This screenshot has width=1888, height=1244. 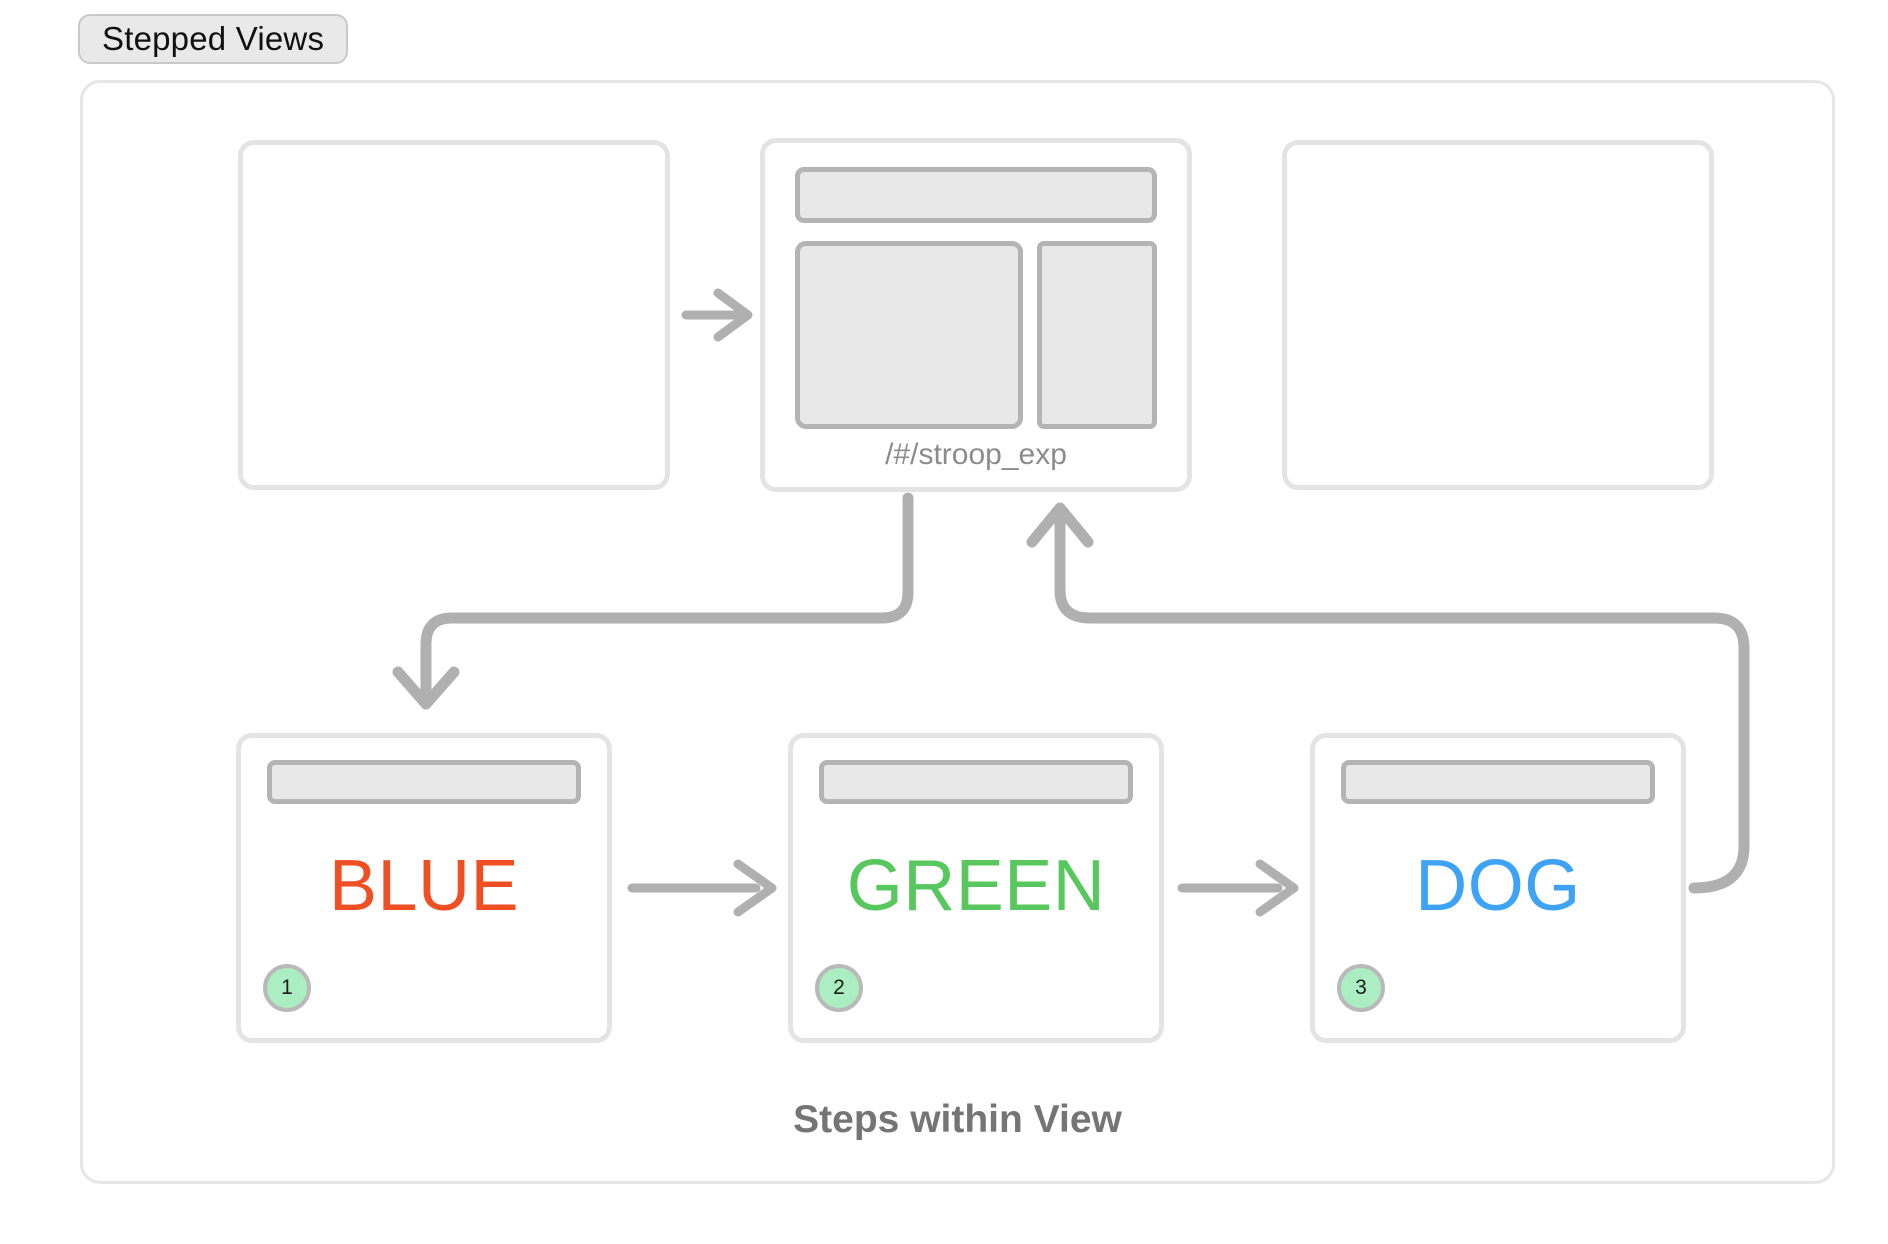 I want to click on step-number-label: 2, so click(x=839, y=987).